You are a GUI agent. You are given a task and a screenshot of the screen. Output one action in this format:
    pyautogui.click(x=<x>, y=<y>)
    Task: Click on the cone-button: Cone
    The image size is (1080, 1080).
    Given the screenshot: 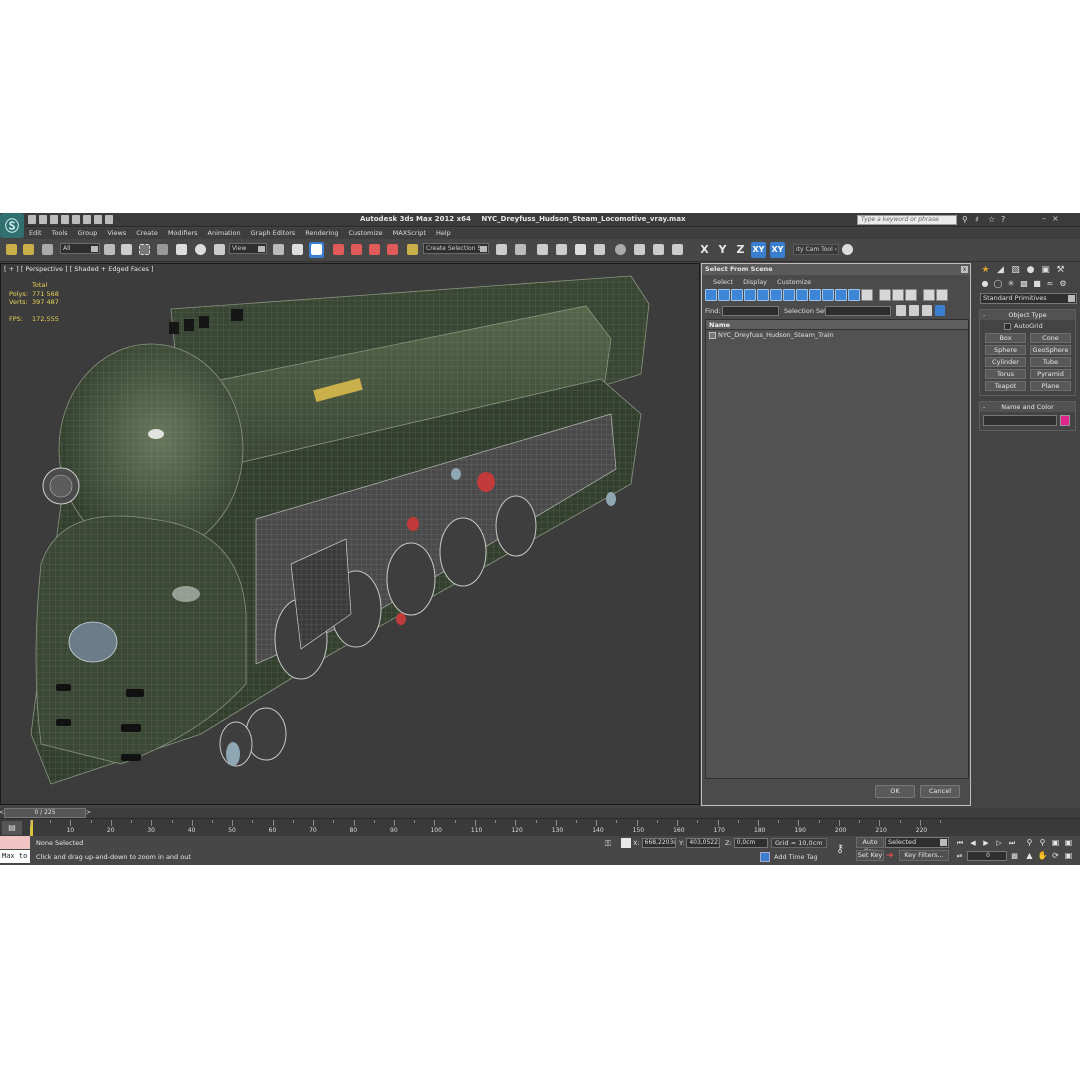 What is the action you would take?
    pyautogui.click(x=1050, y=338)
    